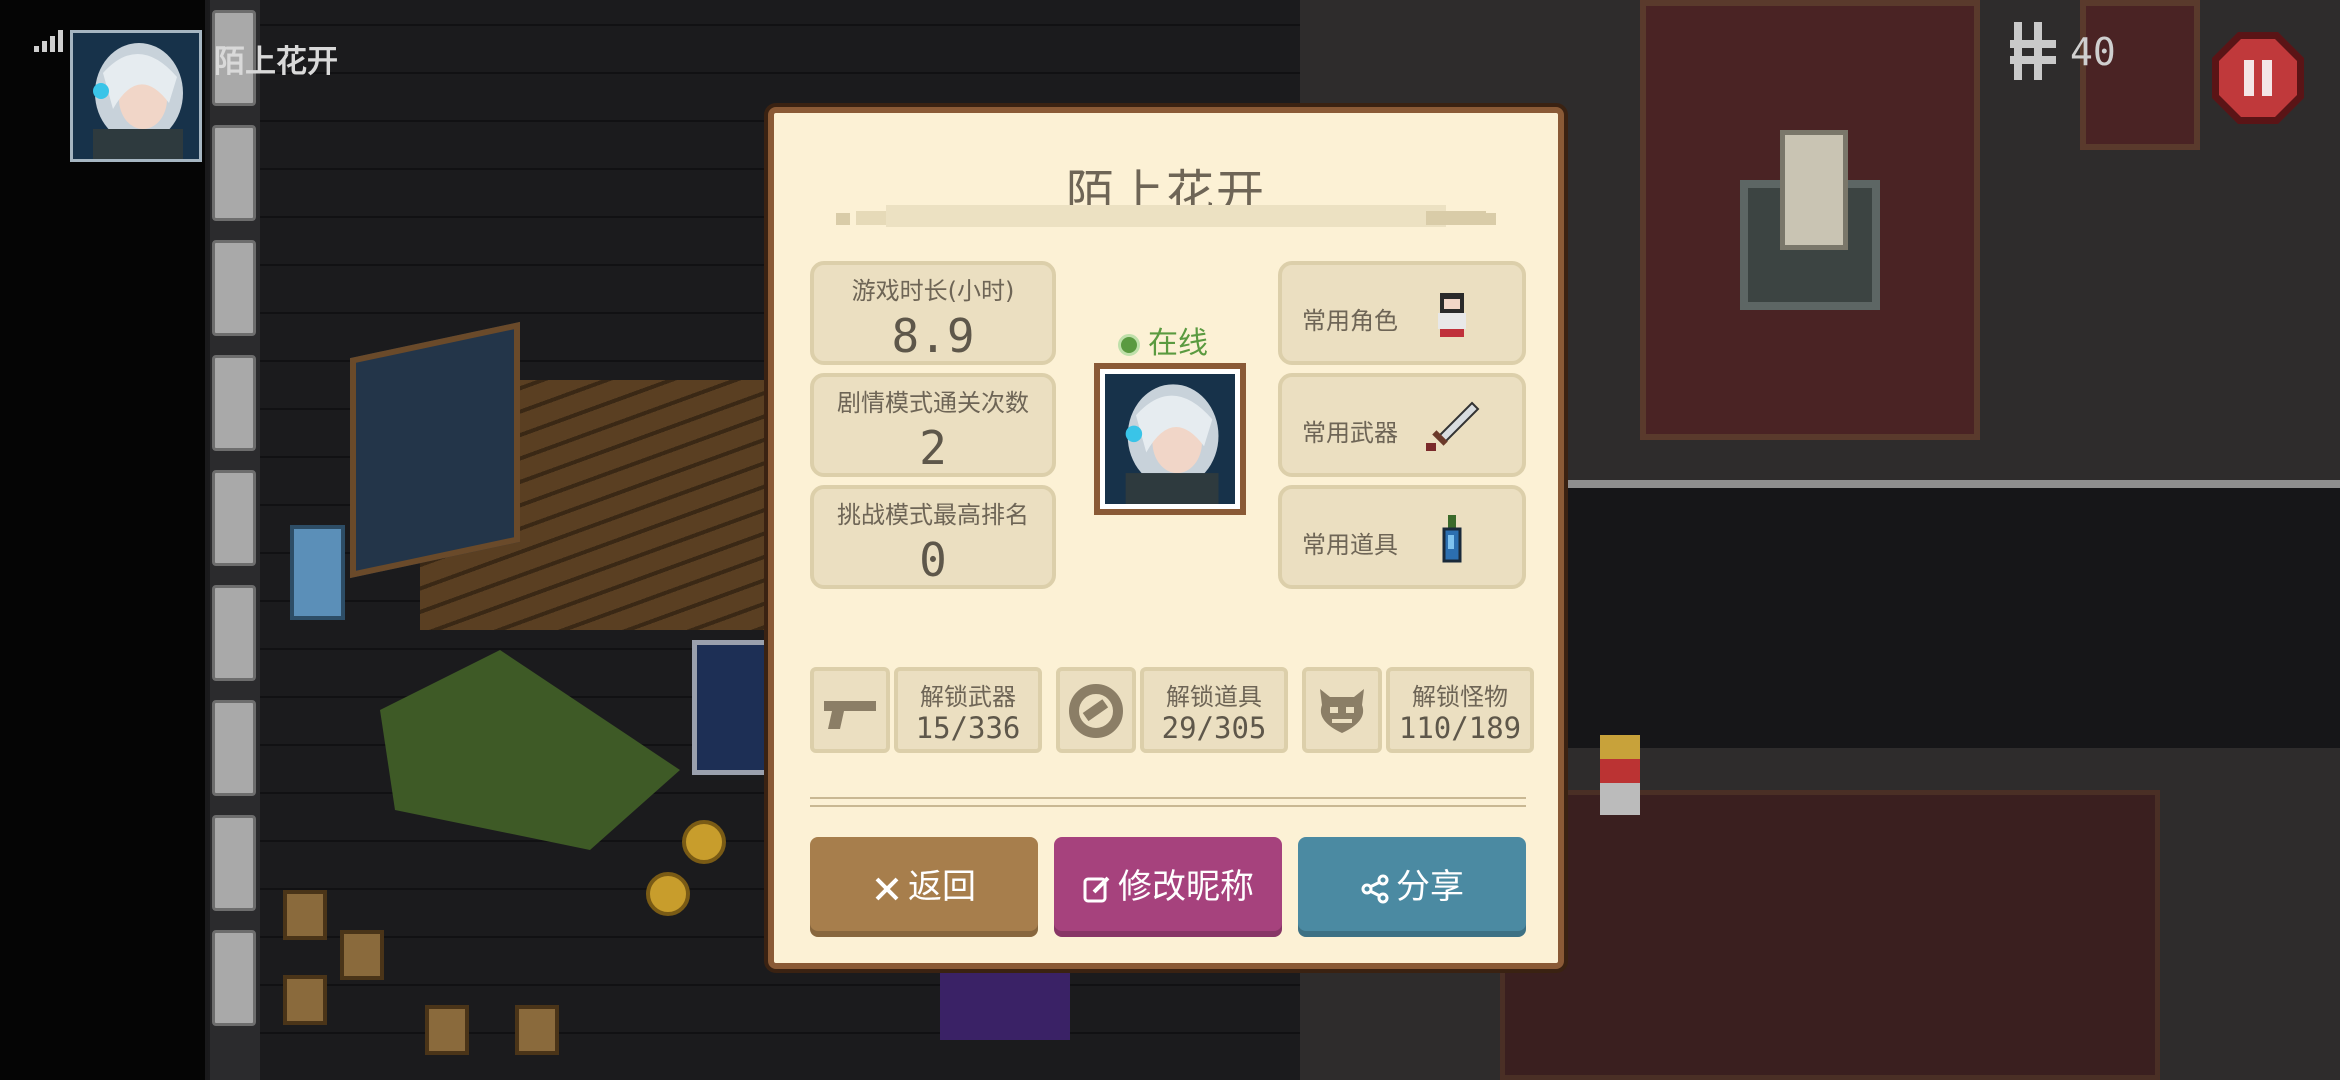 This screenshot has width=2340, height=1080. What do you see at coordinates (1166, 216) in the screenshot?
I see `title-ornament` at bounding box center [1166, 216].